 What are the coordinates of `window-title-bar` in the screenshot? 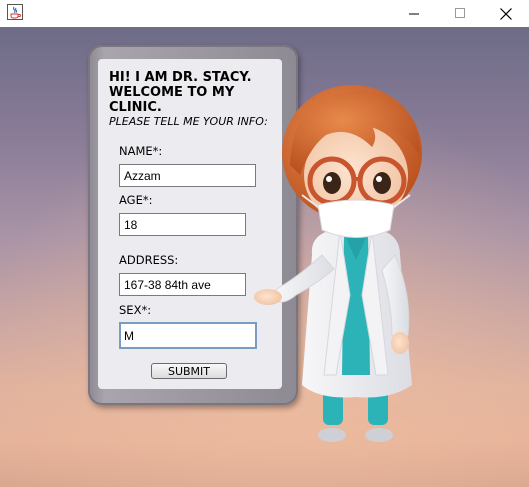 It's located at (264, 13).